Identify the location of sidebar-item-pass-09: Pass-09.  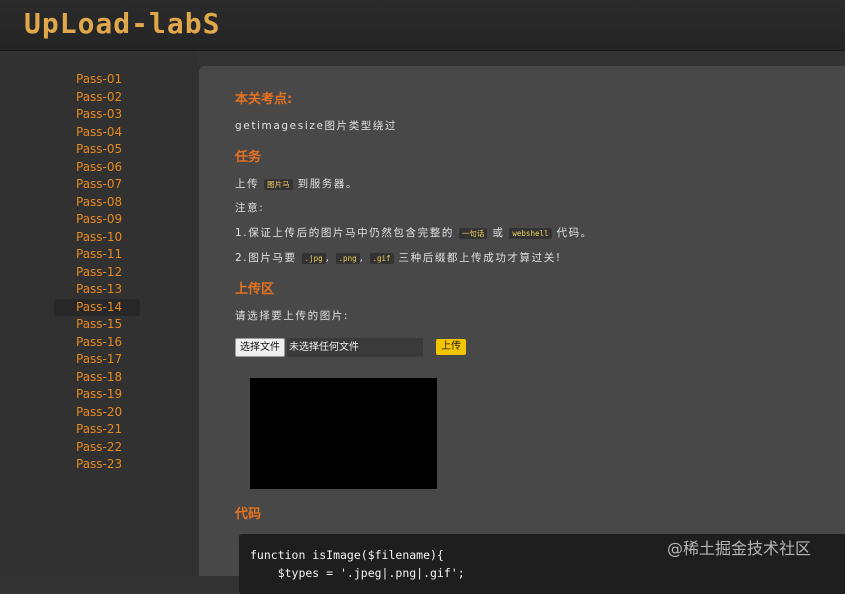
(97, 220).